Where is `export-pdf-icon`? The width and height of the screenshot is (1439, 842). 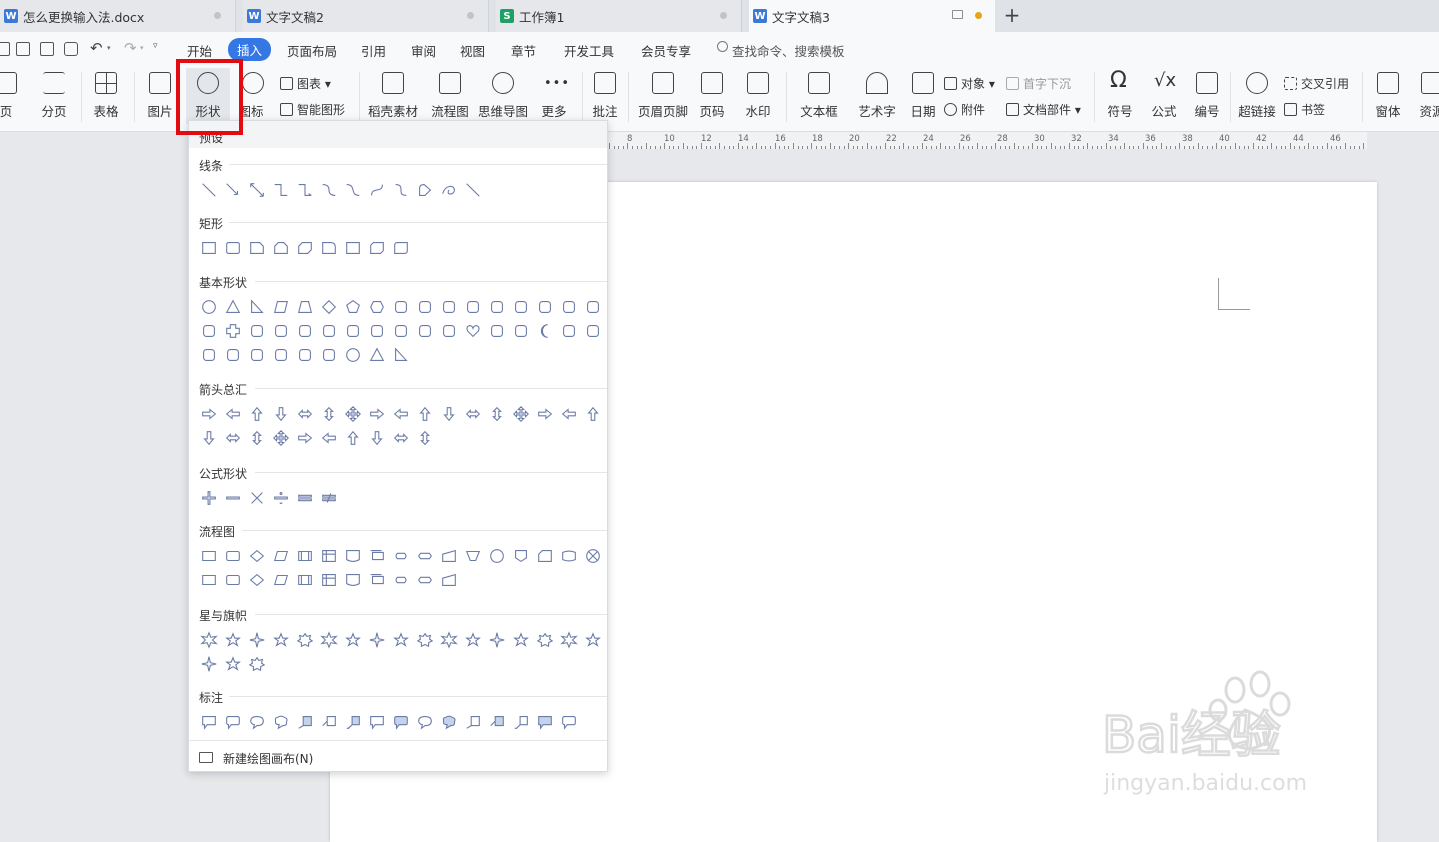 export-pdf-icon is located at coordinates (23, 49).